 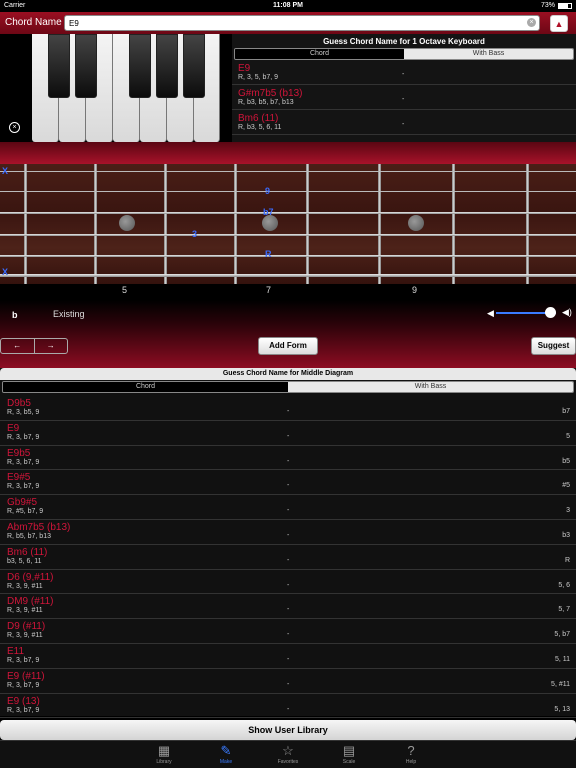 What do you see at coordinates (17, 346) in the screenshot?
I see `prev-arrow-button: ←` at bounding box center [17, 346].